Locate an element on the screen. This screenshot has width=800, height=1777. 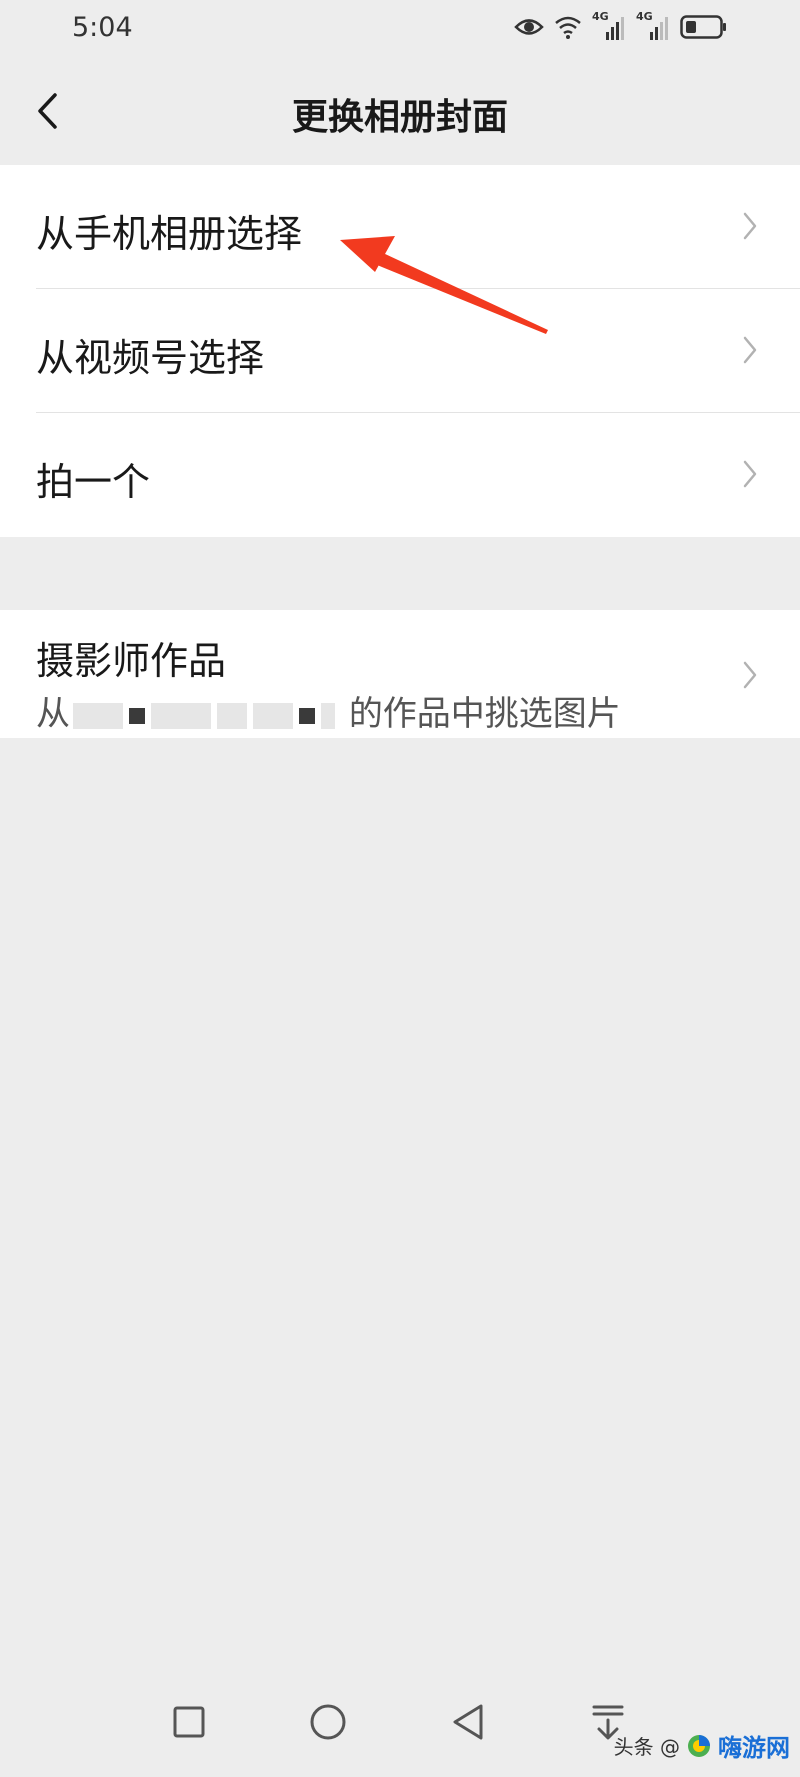
watermark-brand: 嗨游网 is located at coordinates (754, 1748).